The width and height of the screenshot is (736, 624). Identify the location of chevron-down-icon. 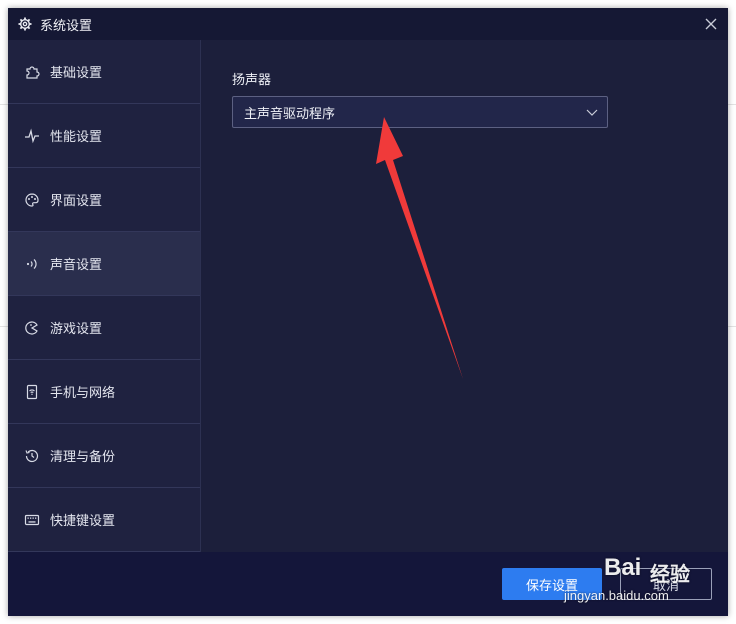
(592, 112).